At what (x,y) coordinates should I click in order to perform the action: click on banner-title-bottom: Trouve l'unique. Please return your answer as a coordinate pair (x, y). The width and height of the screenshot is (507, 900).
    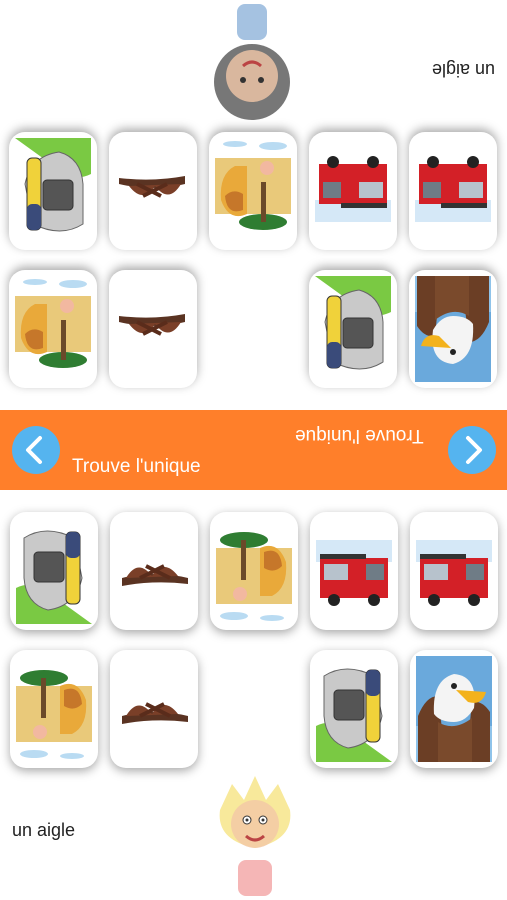
    Looking at the image, I should click on (136, 466).